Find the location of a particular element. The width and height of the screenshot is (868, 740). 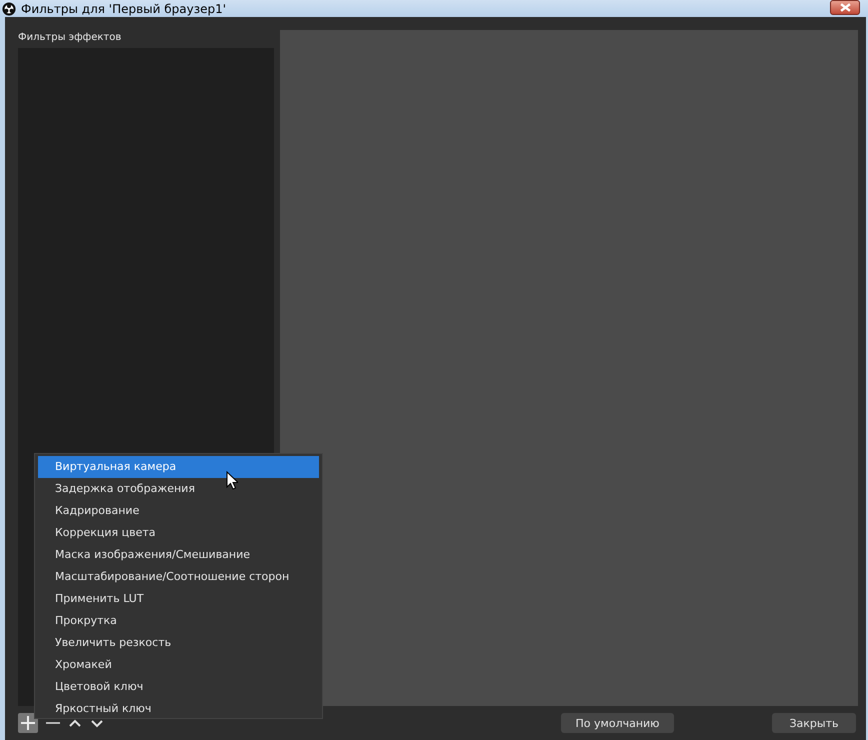

defaults-button: По умолчанию is located at coordinates (617, 723).